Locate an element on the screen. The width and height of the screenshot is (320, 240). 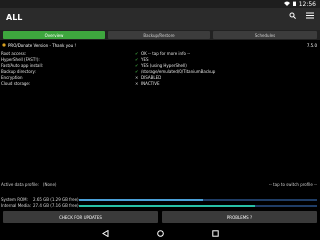
status-time: 12:56 is located at coordinates (307, 4).